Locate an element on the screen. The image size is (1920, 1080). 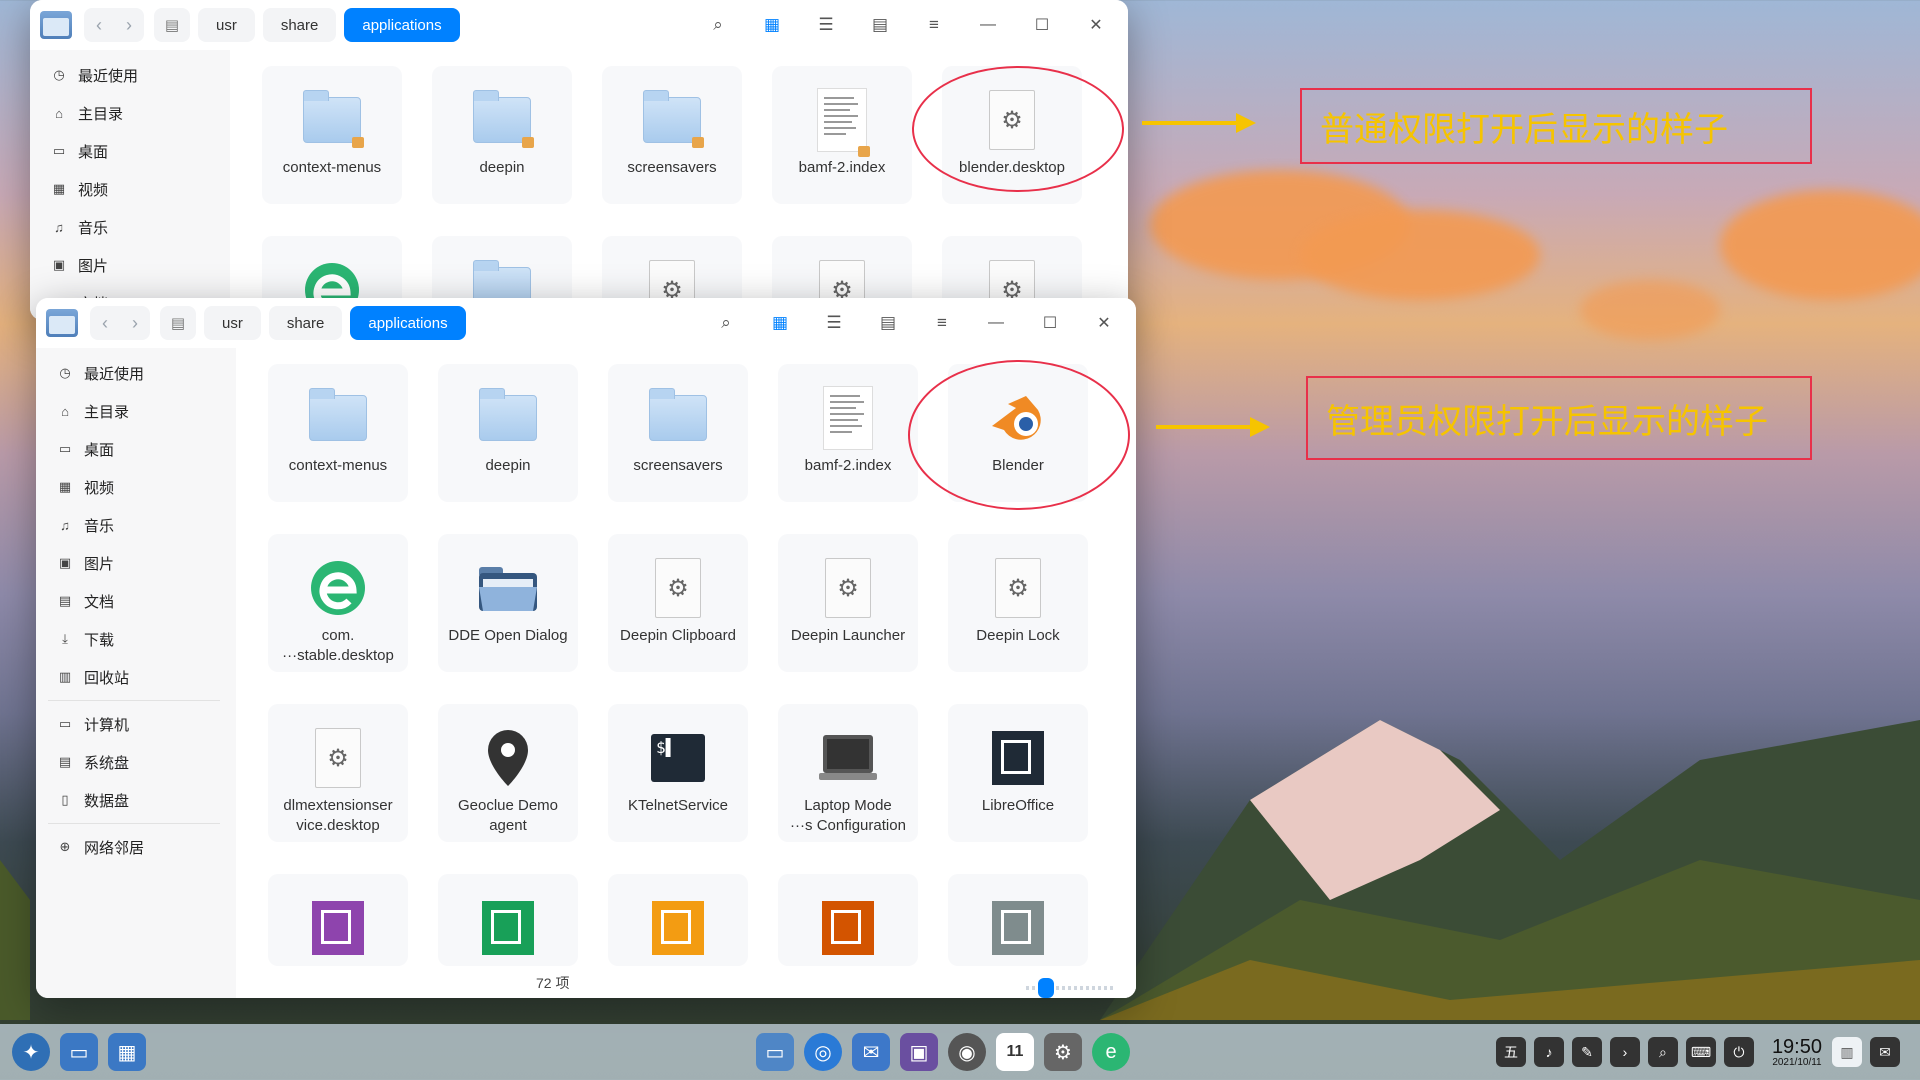
mail-icon: ✉ is located at coordinates (871, 1052).